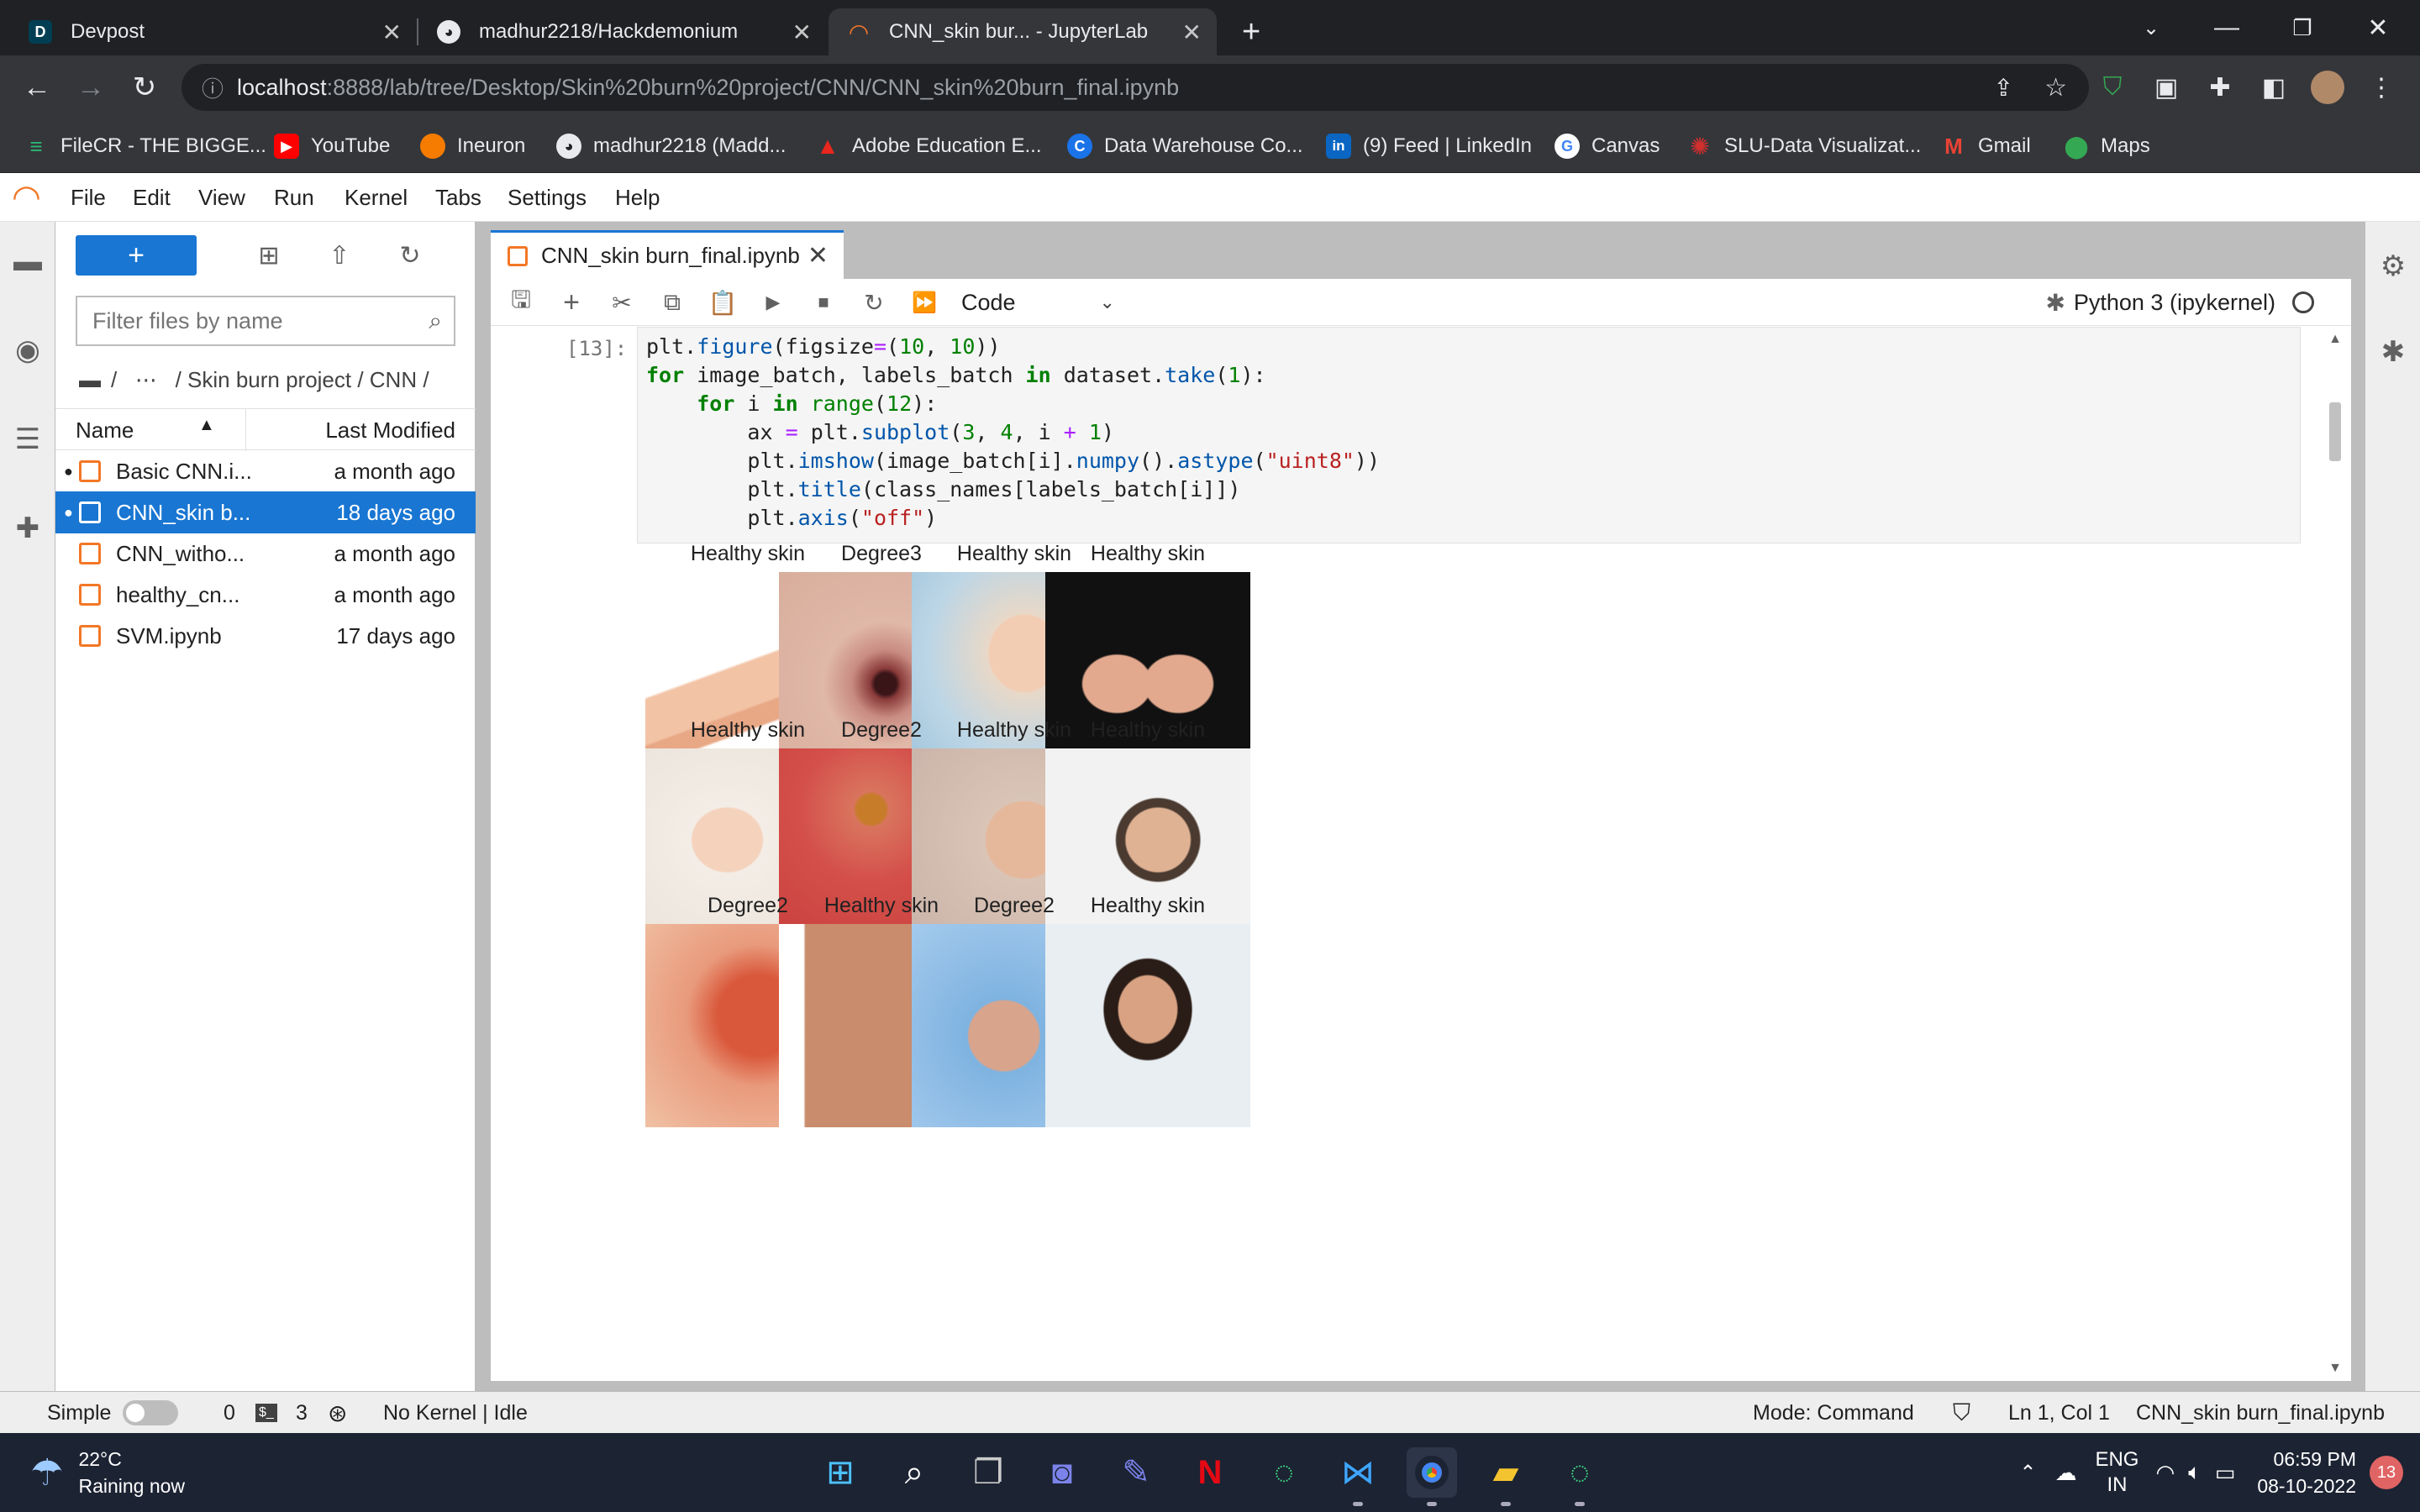 The height and width of the screenshot is (1512, 2420). Describe the element at coordinates (105, 430) in the screenshot. I see `column-name-header: Name` at that location.